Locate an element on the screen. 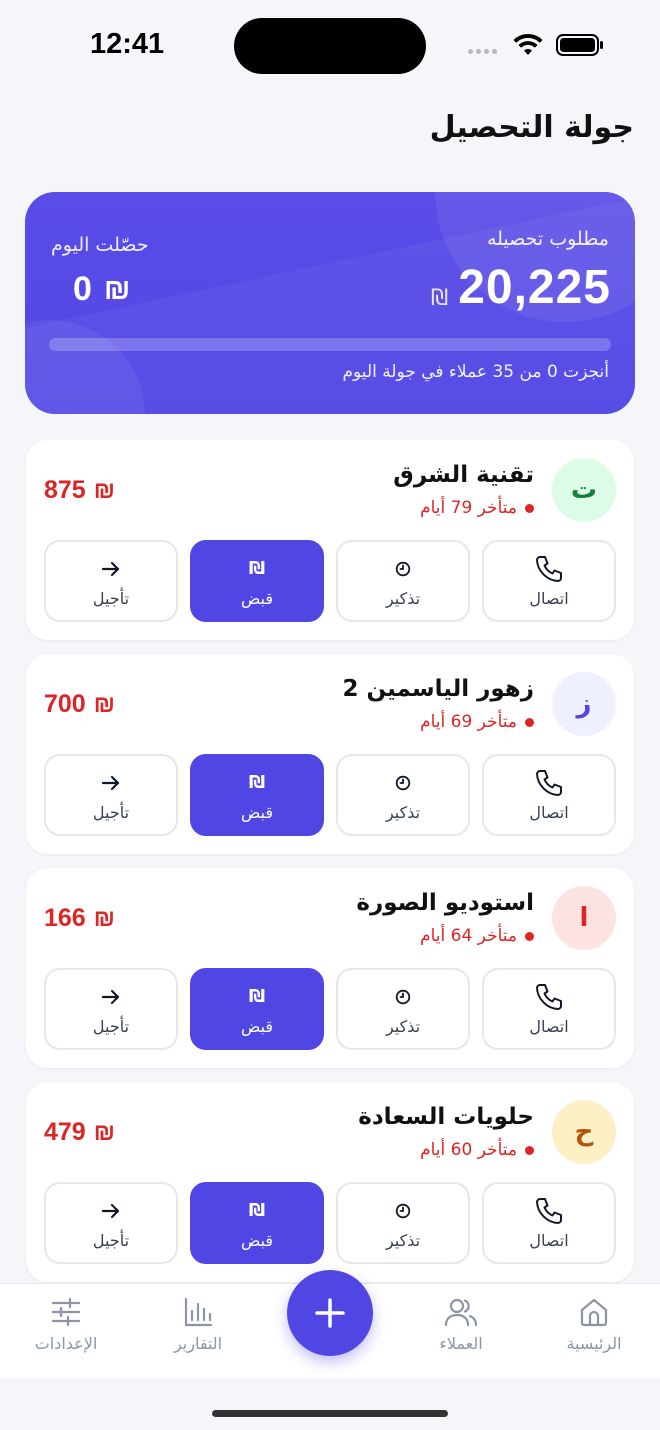  nav-clients: العملاء is located at coordinates (461, 1324).